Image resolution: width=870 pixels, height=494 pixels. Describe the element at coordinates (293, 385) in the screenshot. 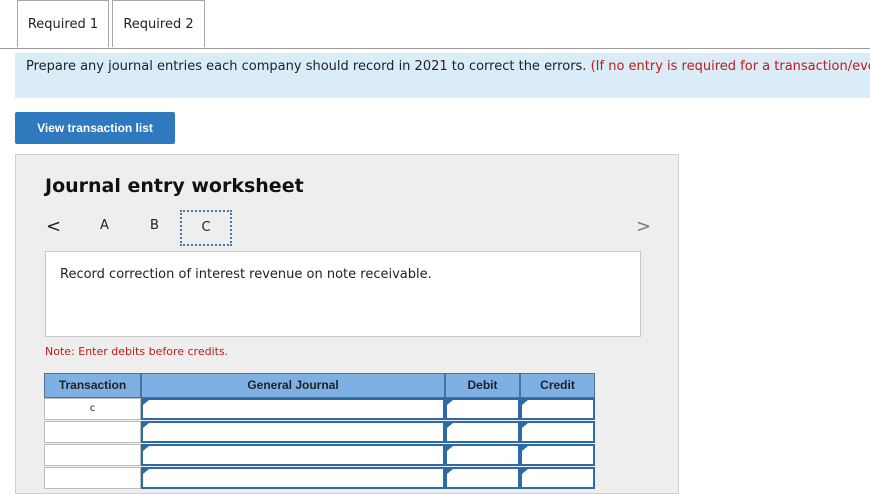

I see `column-header-general-journal: General Journal` at that location.